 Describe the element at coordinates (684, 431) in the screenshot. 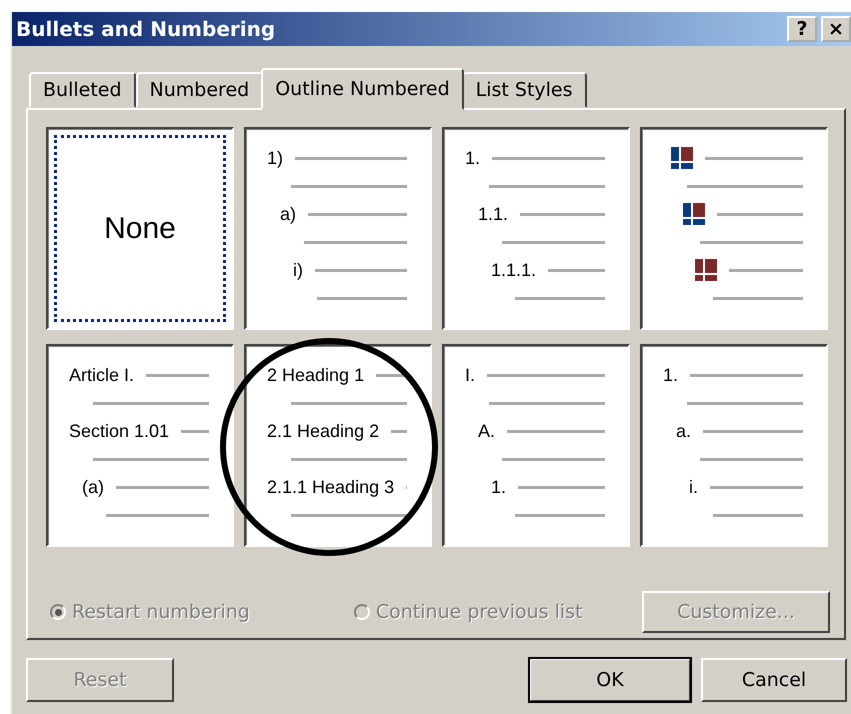

I see `level-number: a.` at that location.